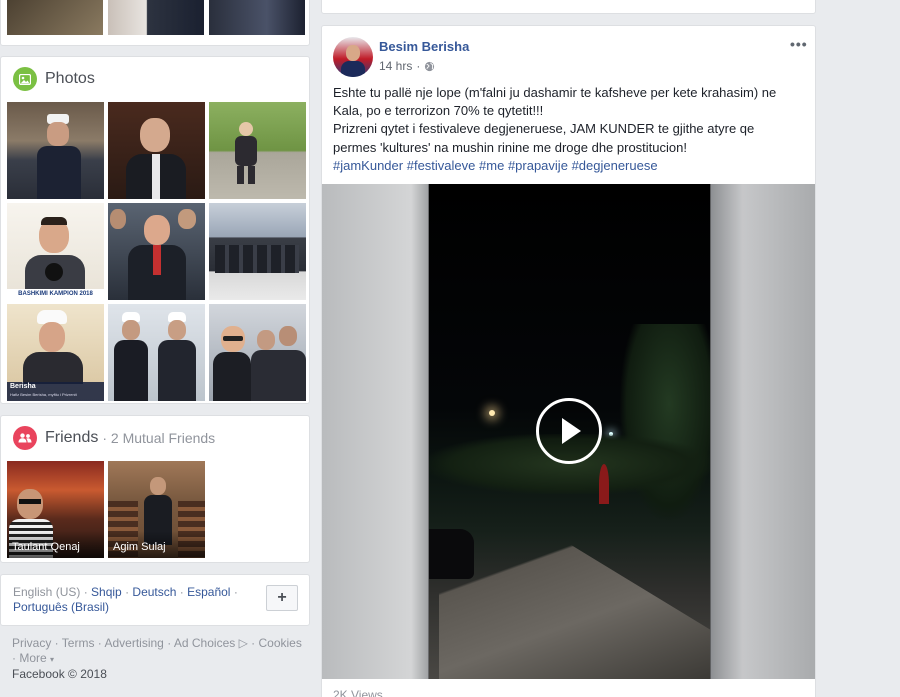 The width and height of the screenshot is (900, 697). Describe the element at coordinates (55, 294) in the screenshot. I see `poster-caption: BASHKIMI KAMPION 2018` at that location.